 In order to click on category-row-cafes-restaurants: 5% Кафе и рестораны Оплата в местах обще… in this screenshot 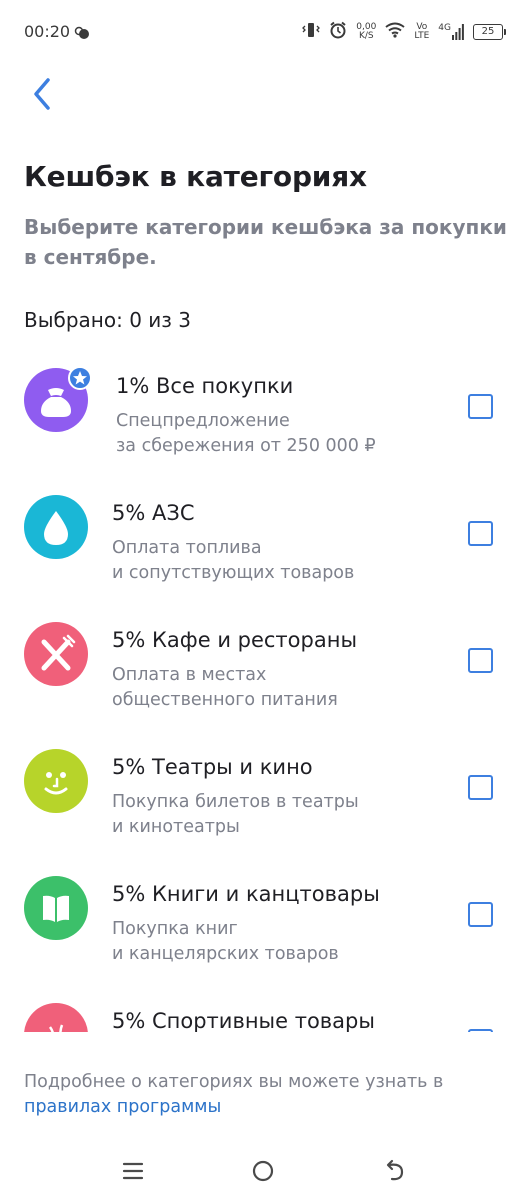, I will do `click(263, 661)`.